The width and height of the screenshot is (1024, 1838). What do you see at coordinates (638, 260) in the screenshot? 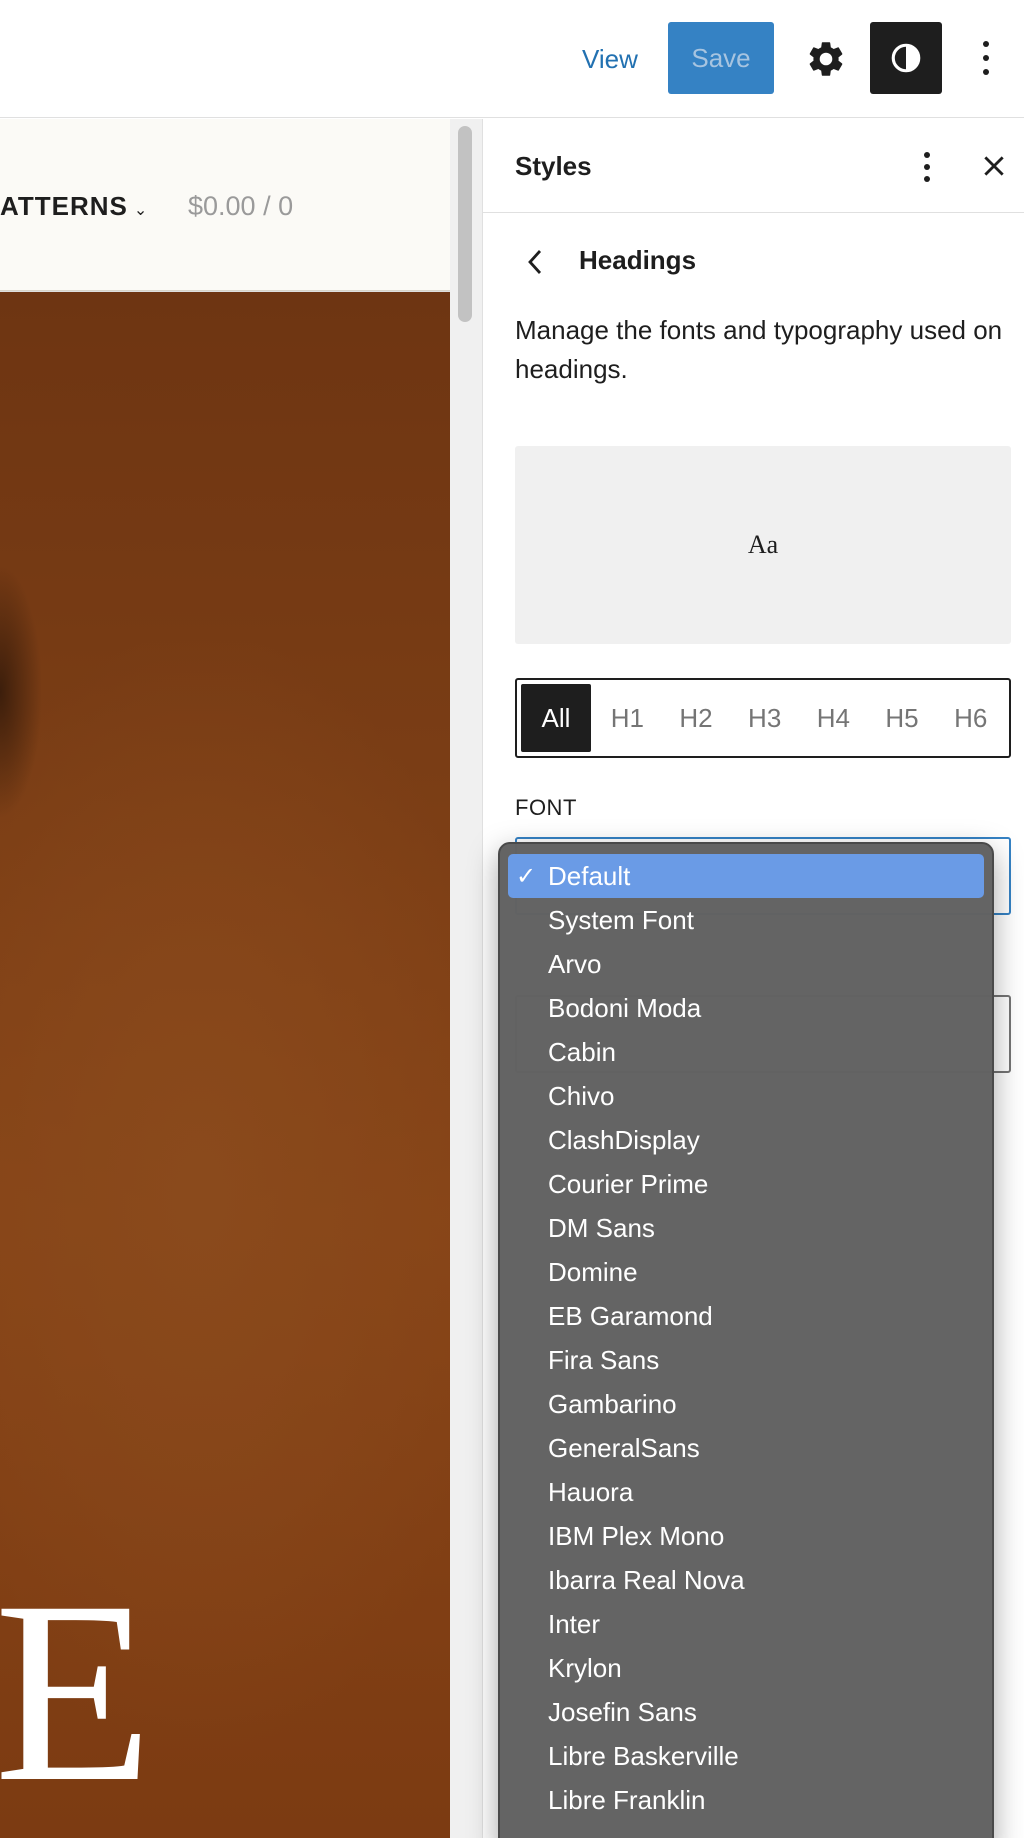
I see `section-title: Headings` at bounding box center [638, 260].